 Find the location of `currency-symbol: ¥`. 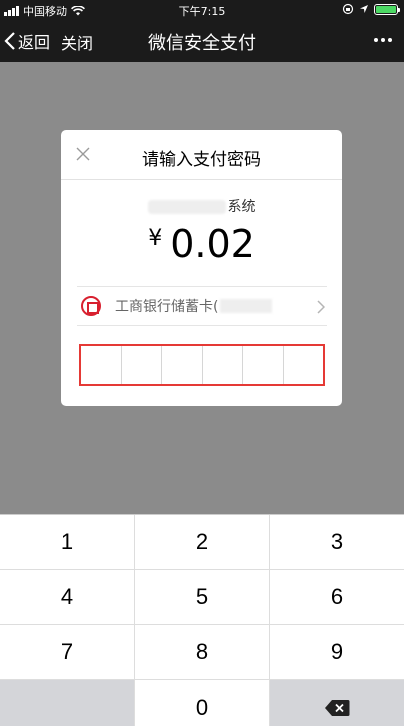

currency-symbol: ¥ is located at coordinates (155, 238).